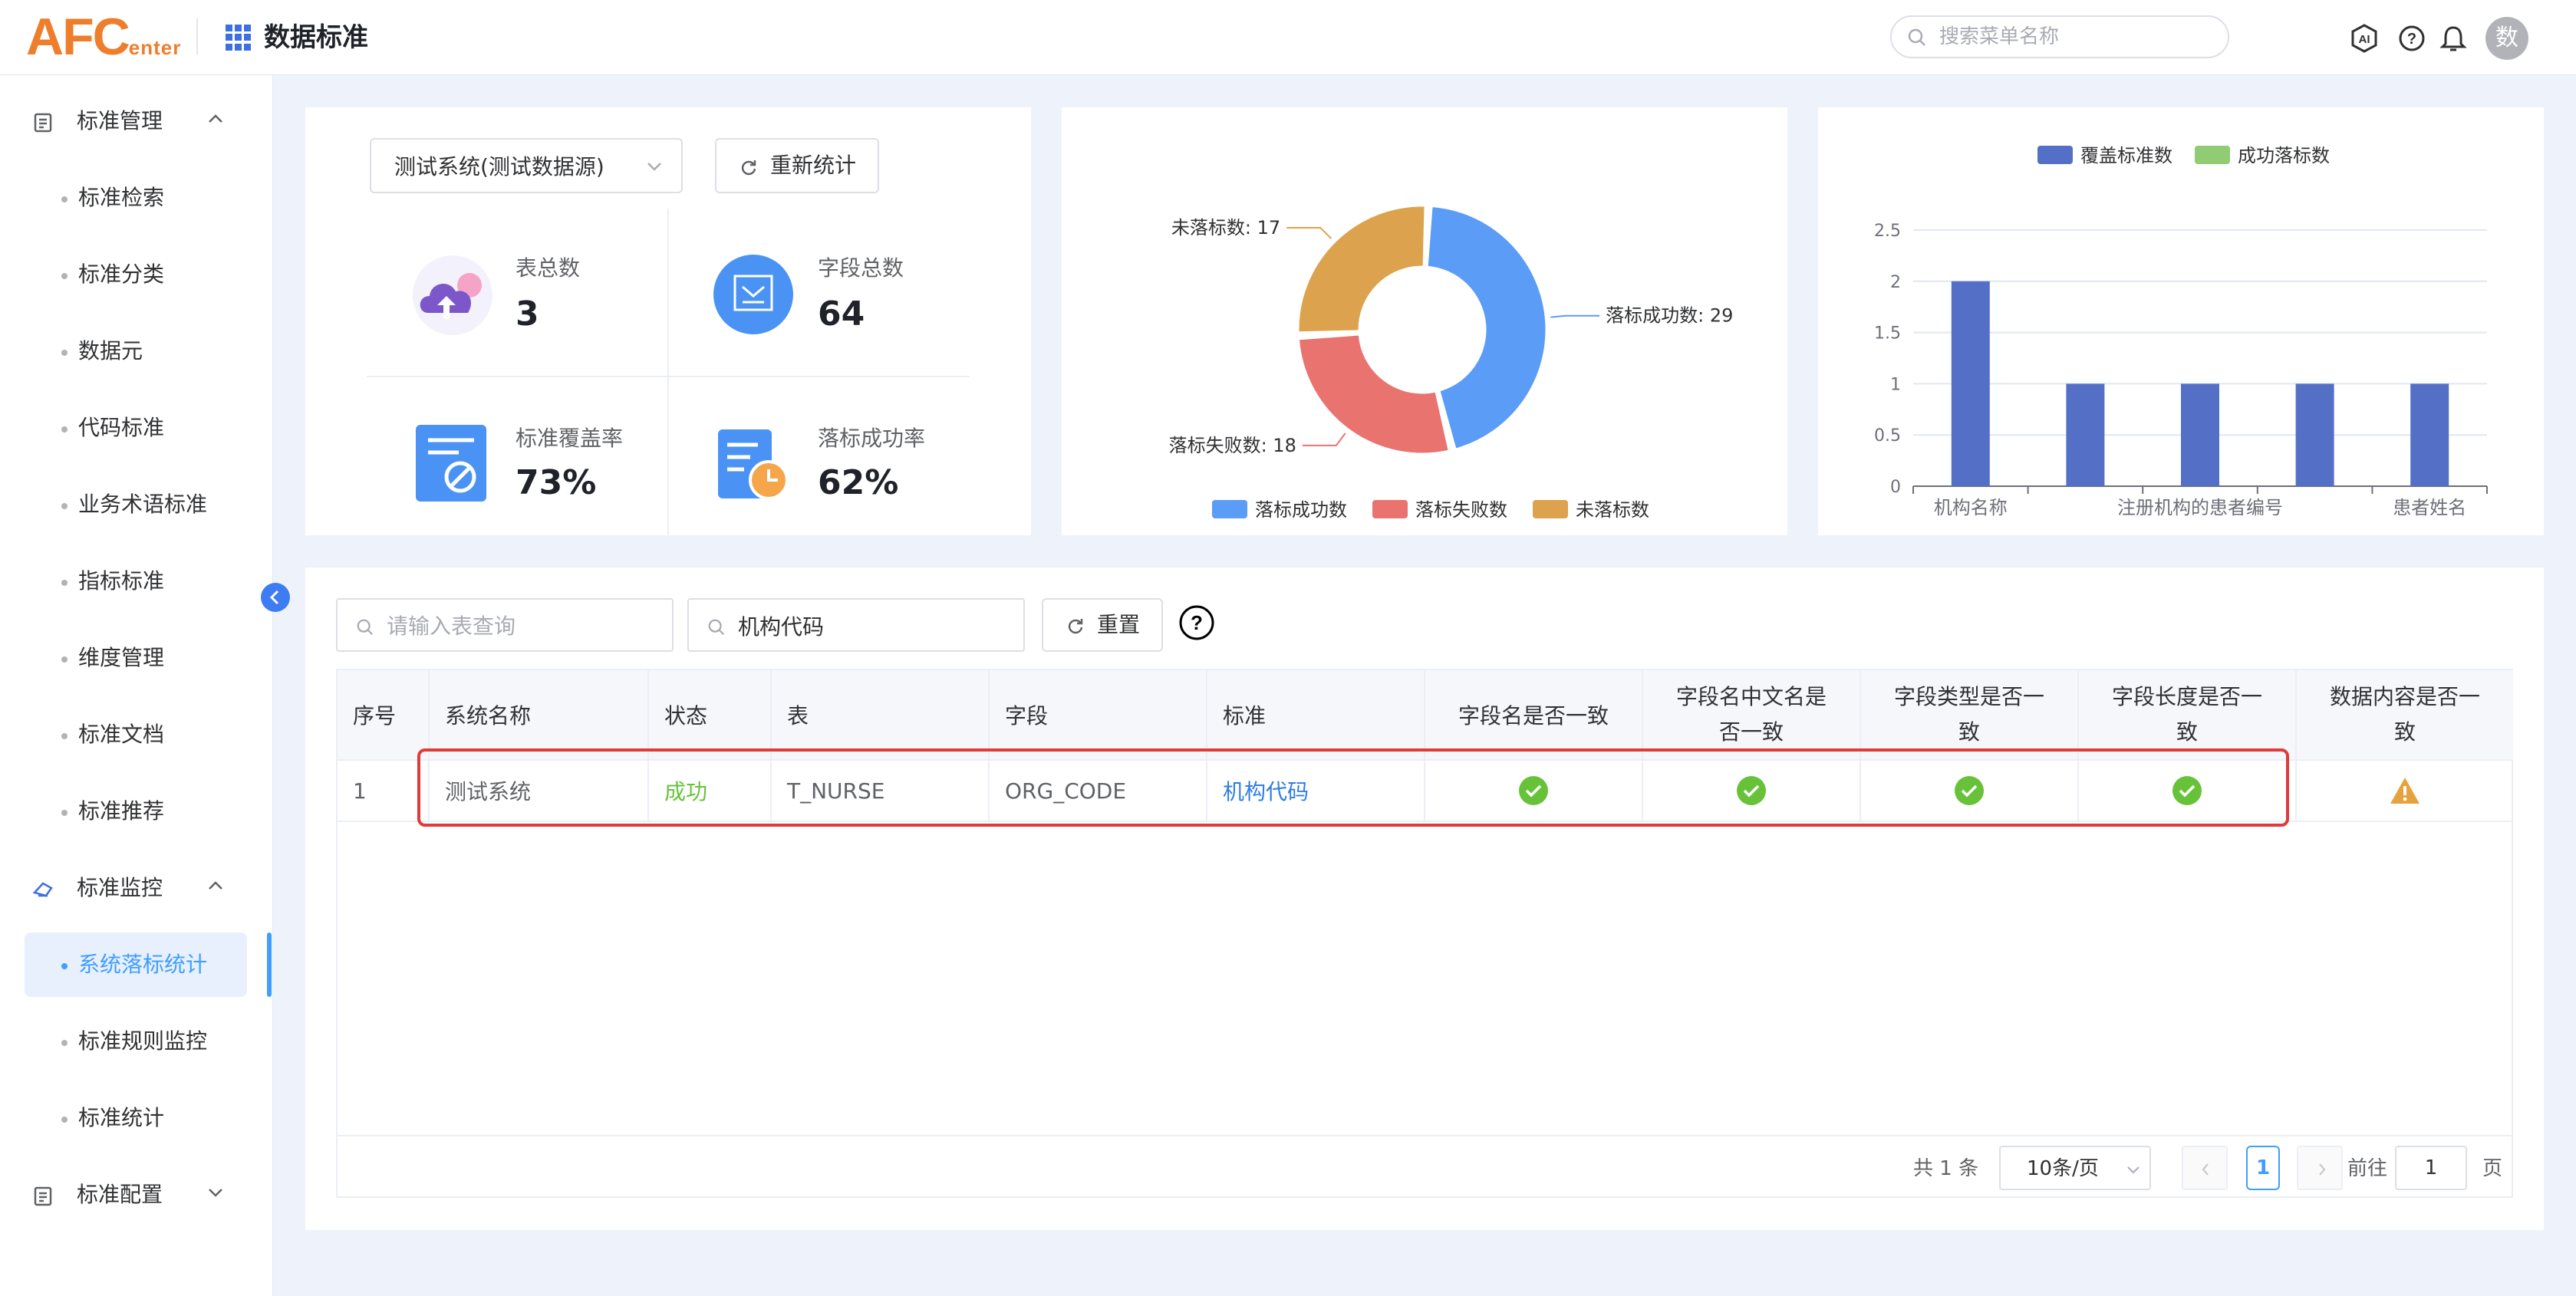 This screenshot has height=1296, width=2576. What do you see at coordinates (2186, 696) in the screenshot?
I see `column-header-label: 字段长度是否一` at bounding box center [2186, 696].